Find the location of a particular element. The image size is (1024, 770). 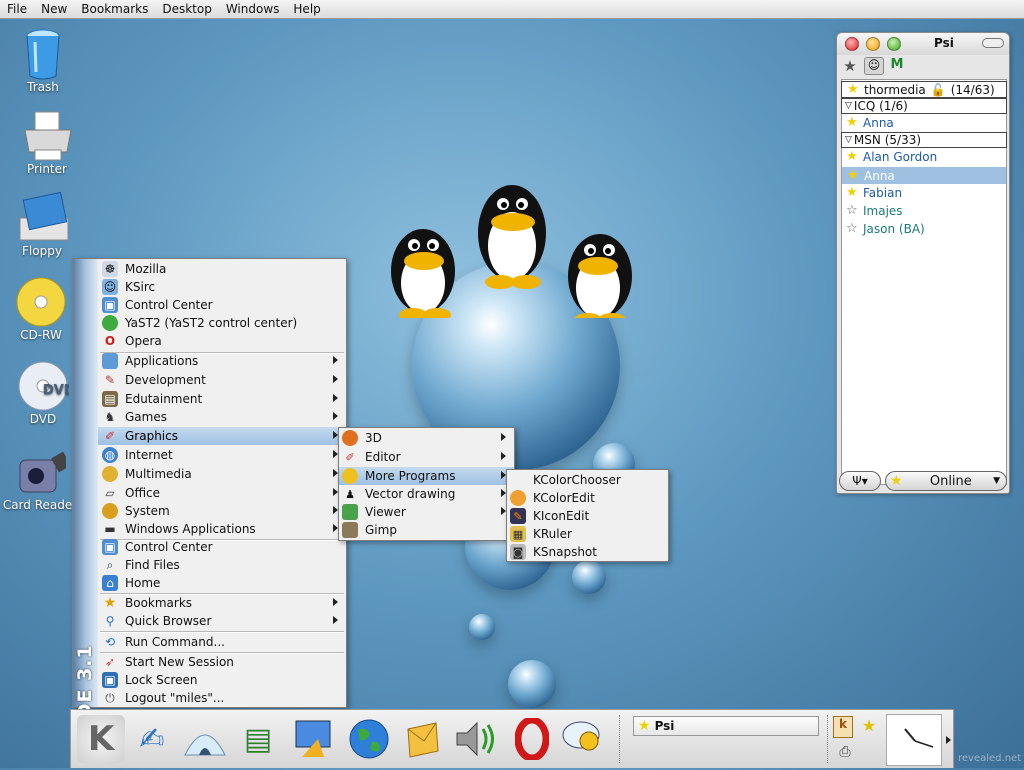

calendar-icon: ▤ is located at coordinates (258, 739).